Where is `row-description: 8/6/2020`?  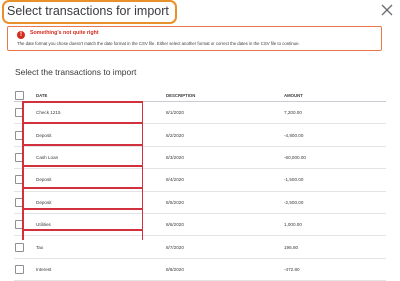
row-description: 8/6/2020 is located at coordinates (218, 225).